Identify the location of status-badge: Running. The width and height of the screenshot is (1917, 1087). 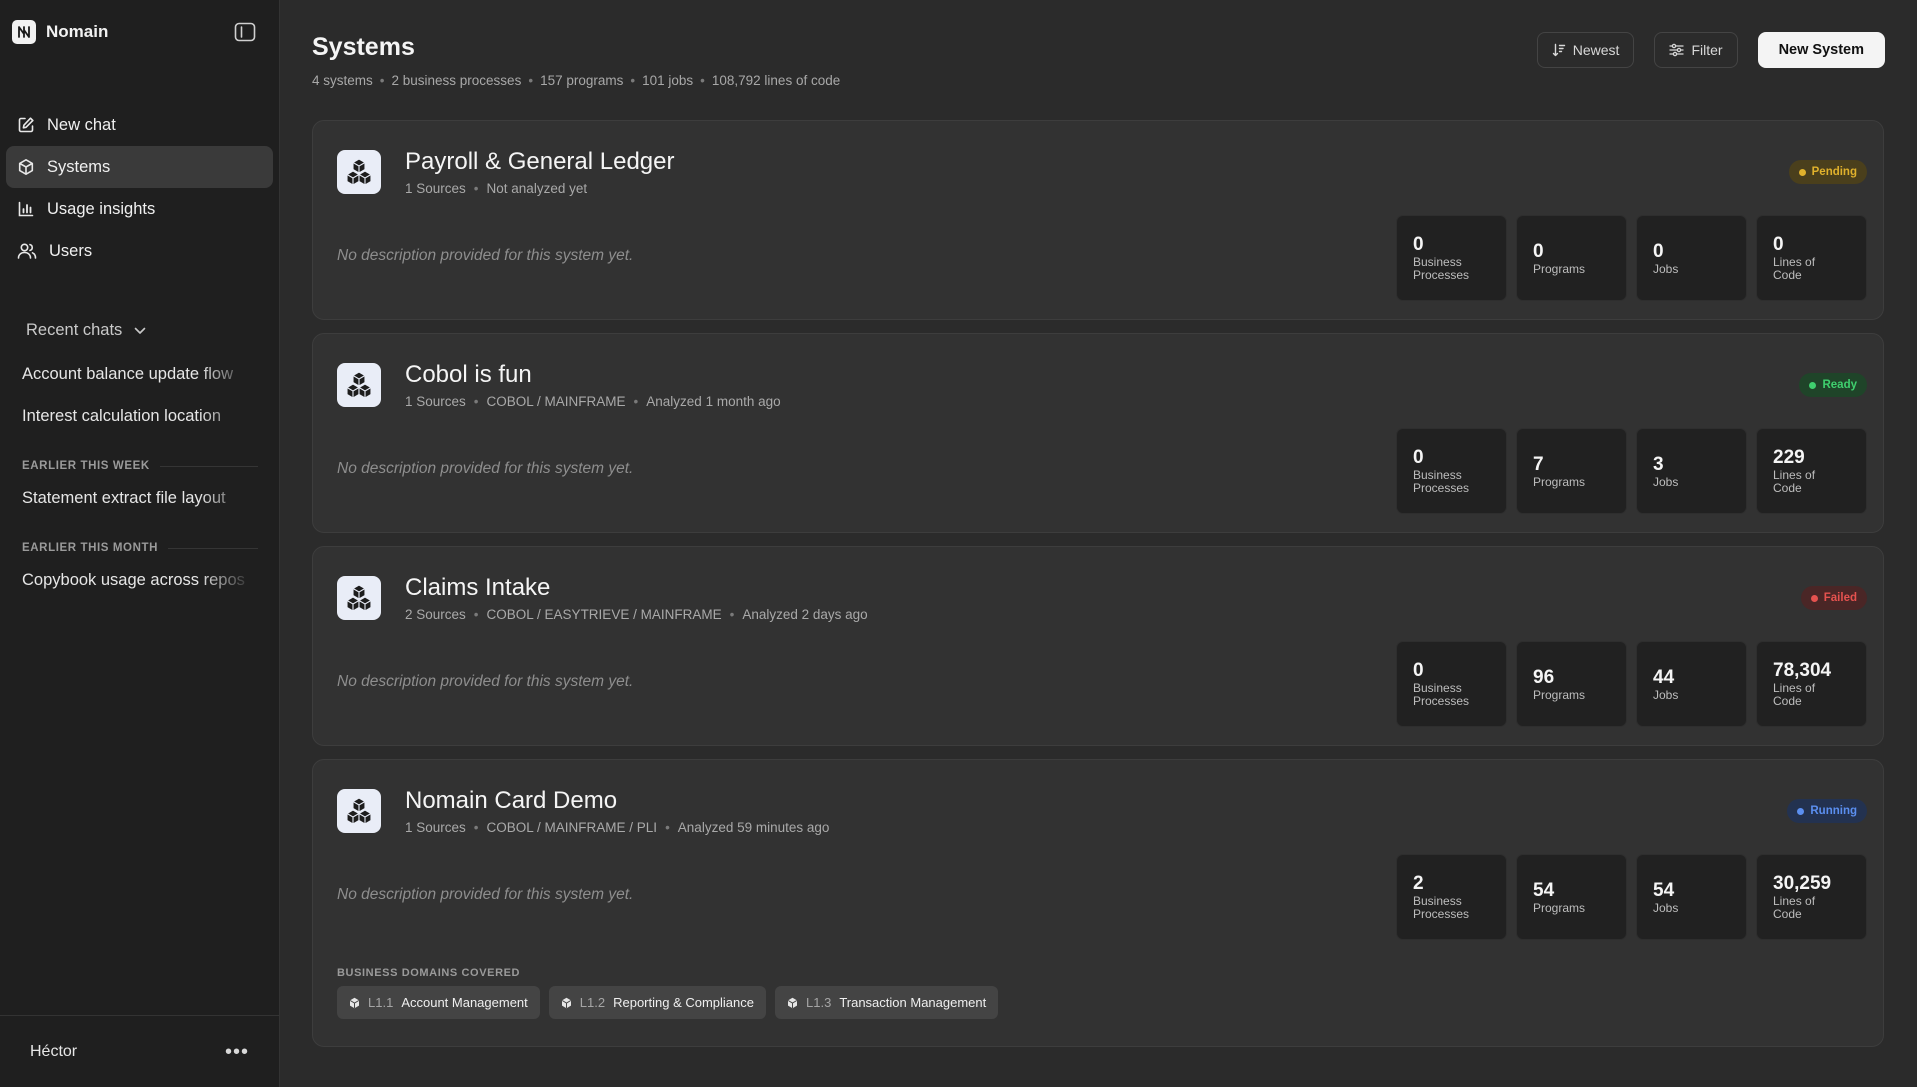
(1827, 811).